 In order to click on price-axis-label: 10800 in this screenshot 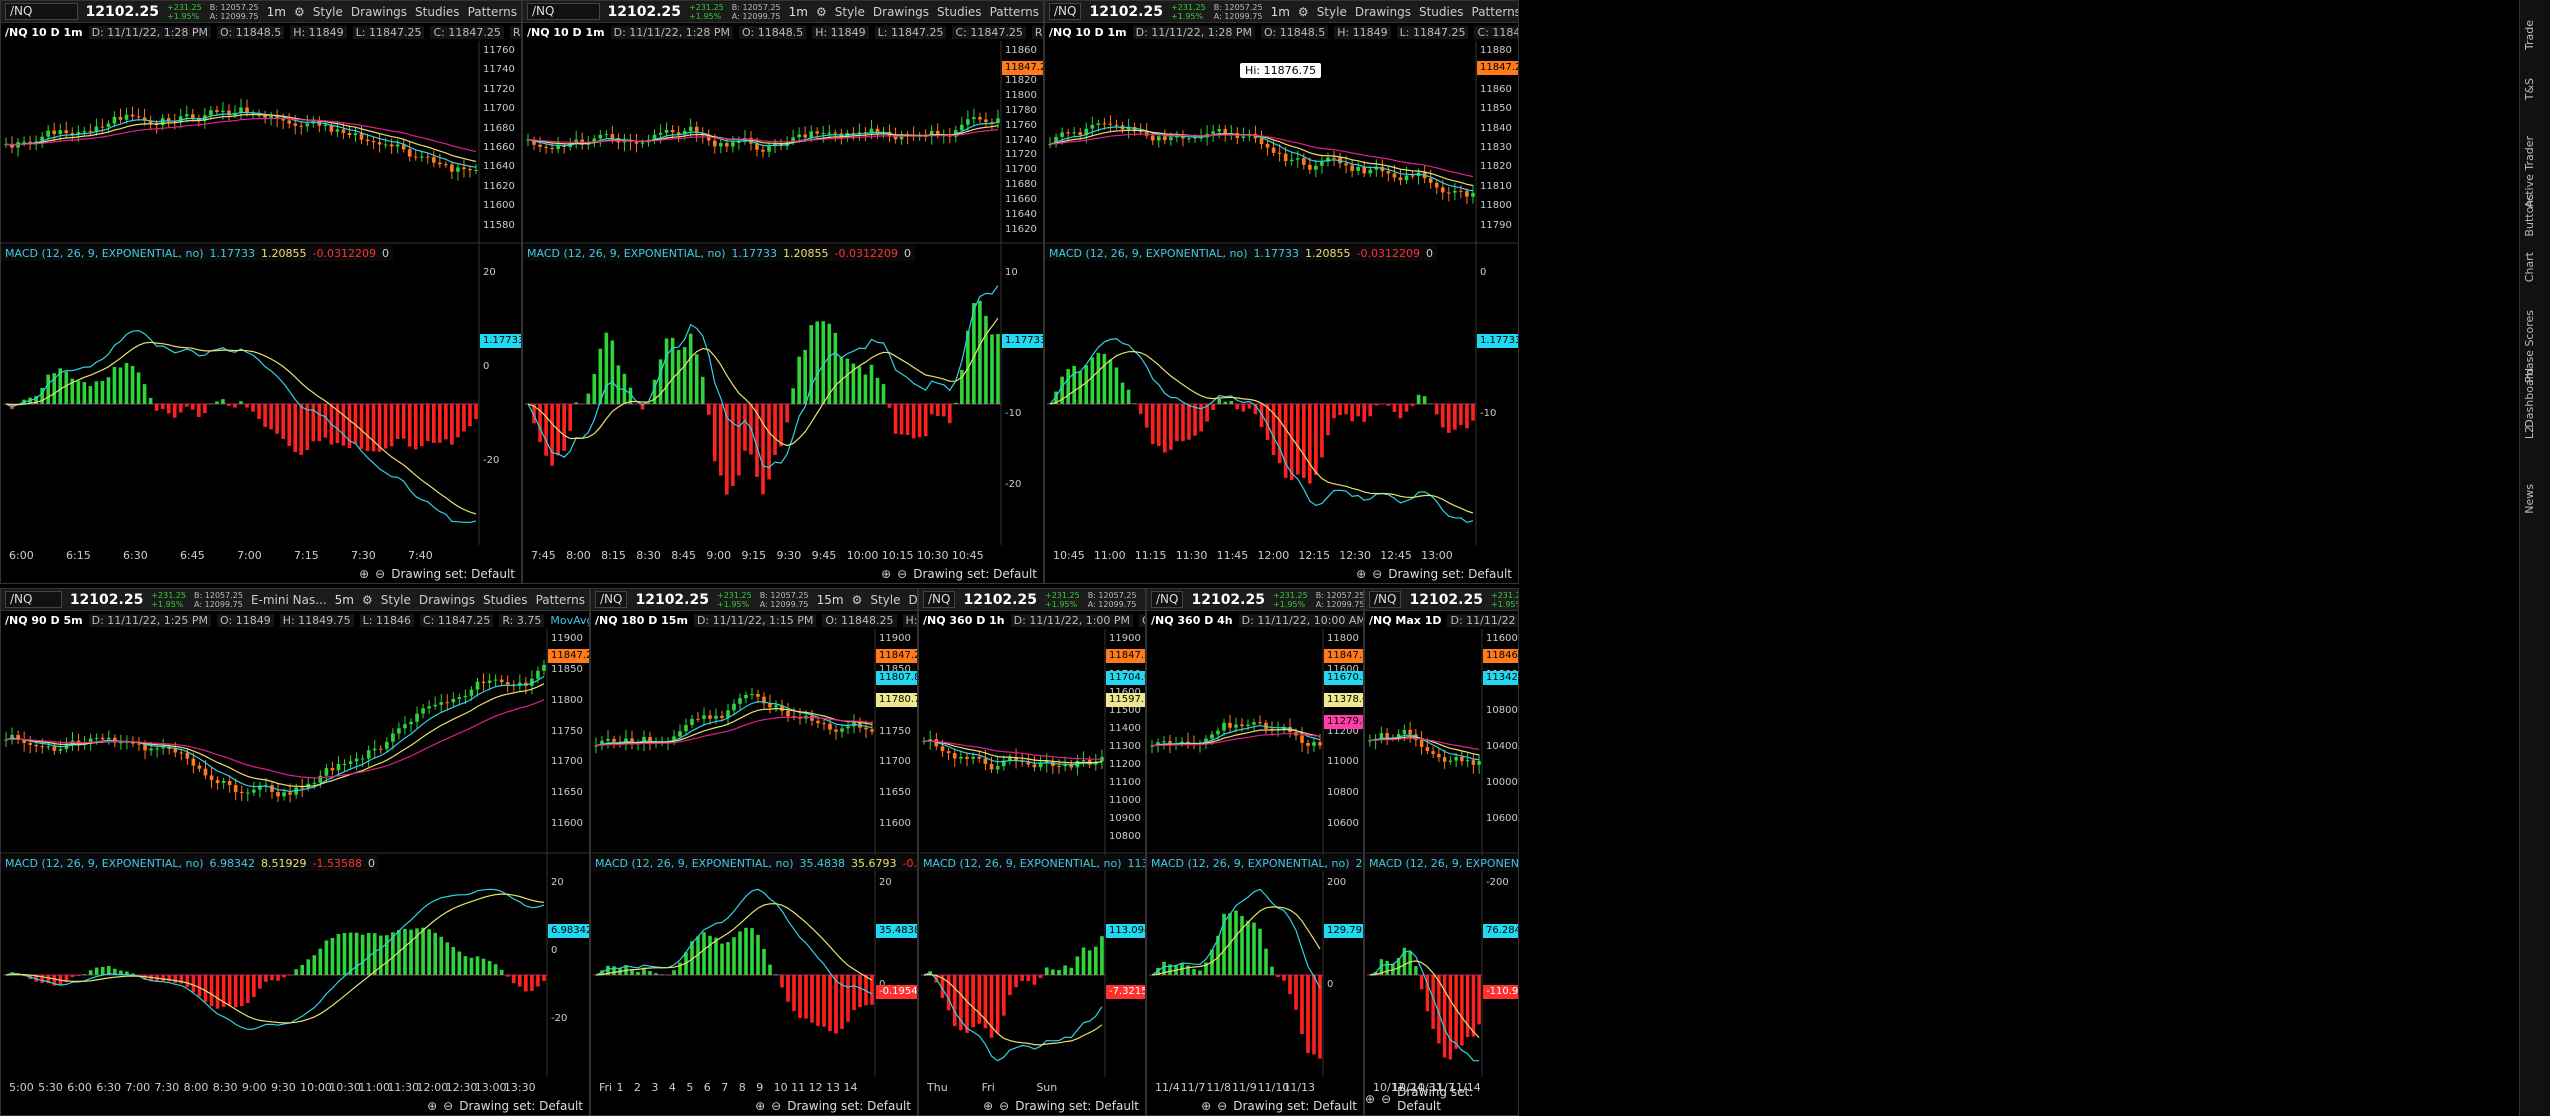, I will do `click(1125, 836)`.